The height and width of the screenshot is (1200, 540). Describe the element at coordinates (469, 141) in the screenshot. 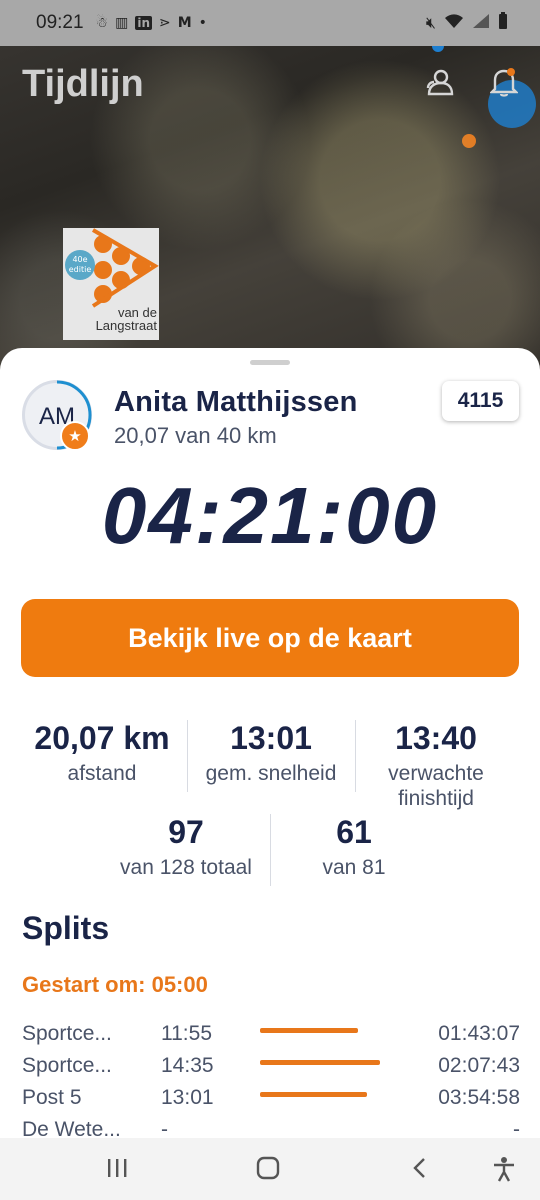

I see `decorative-orange-dot` at that location.